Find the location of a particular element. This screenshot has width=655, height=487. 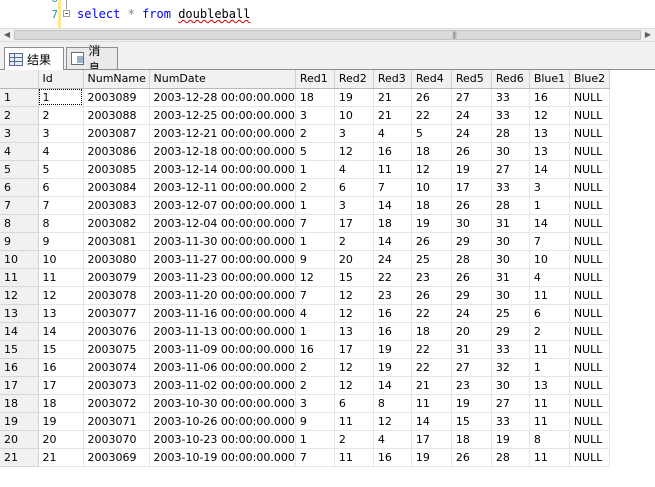

row-number: 6 is located at coordinates (19, 187).